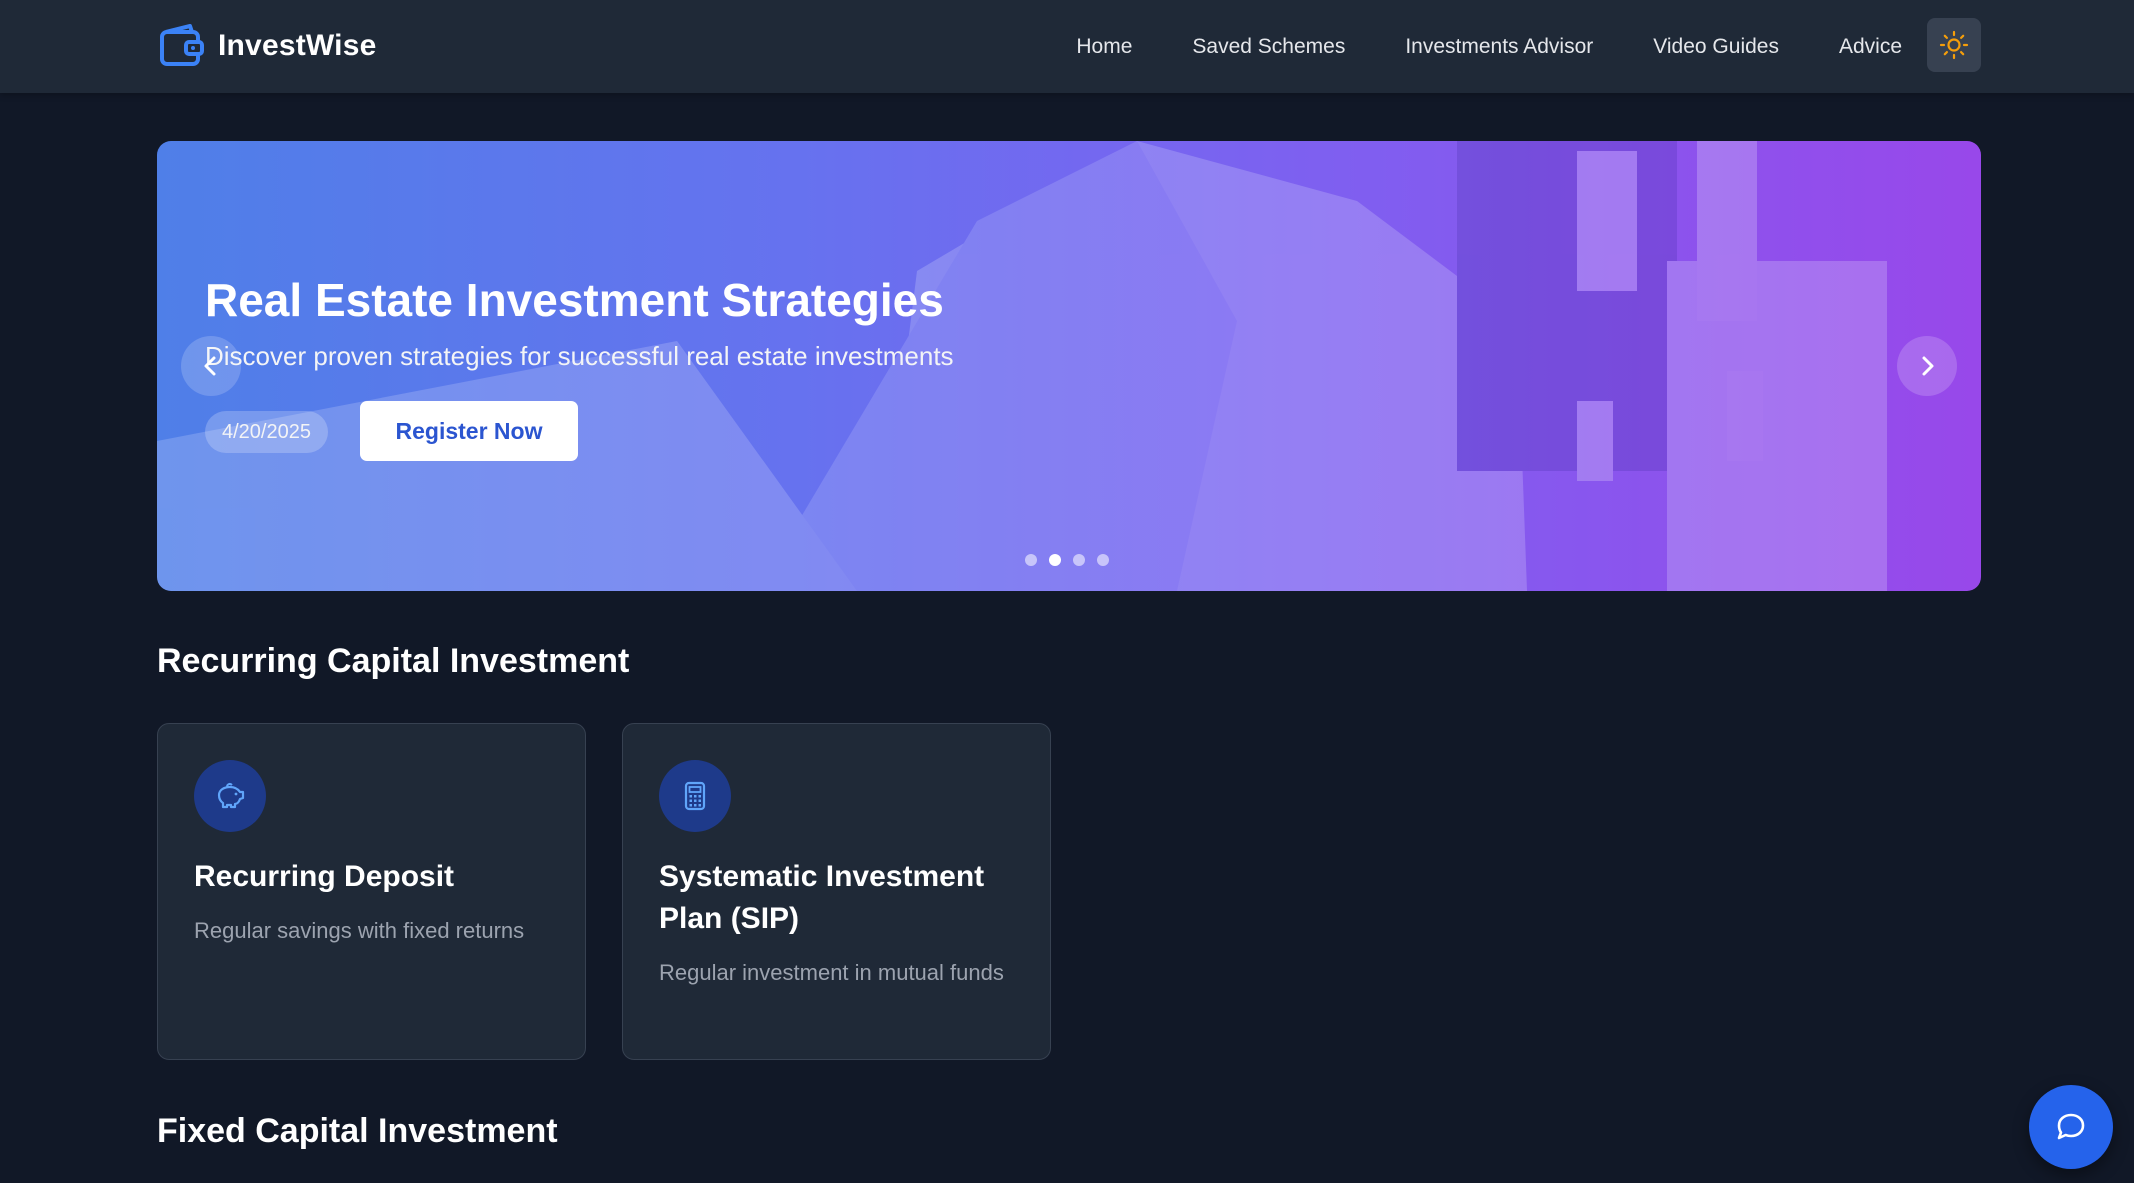 The height and width of the screenshot is (1183, 2134). I want to click on nav-link-investments-advisor: Investments Advisor, so click(1499, 47).